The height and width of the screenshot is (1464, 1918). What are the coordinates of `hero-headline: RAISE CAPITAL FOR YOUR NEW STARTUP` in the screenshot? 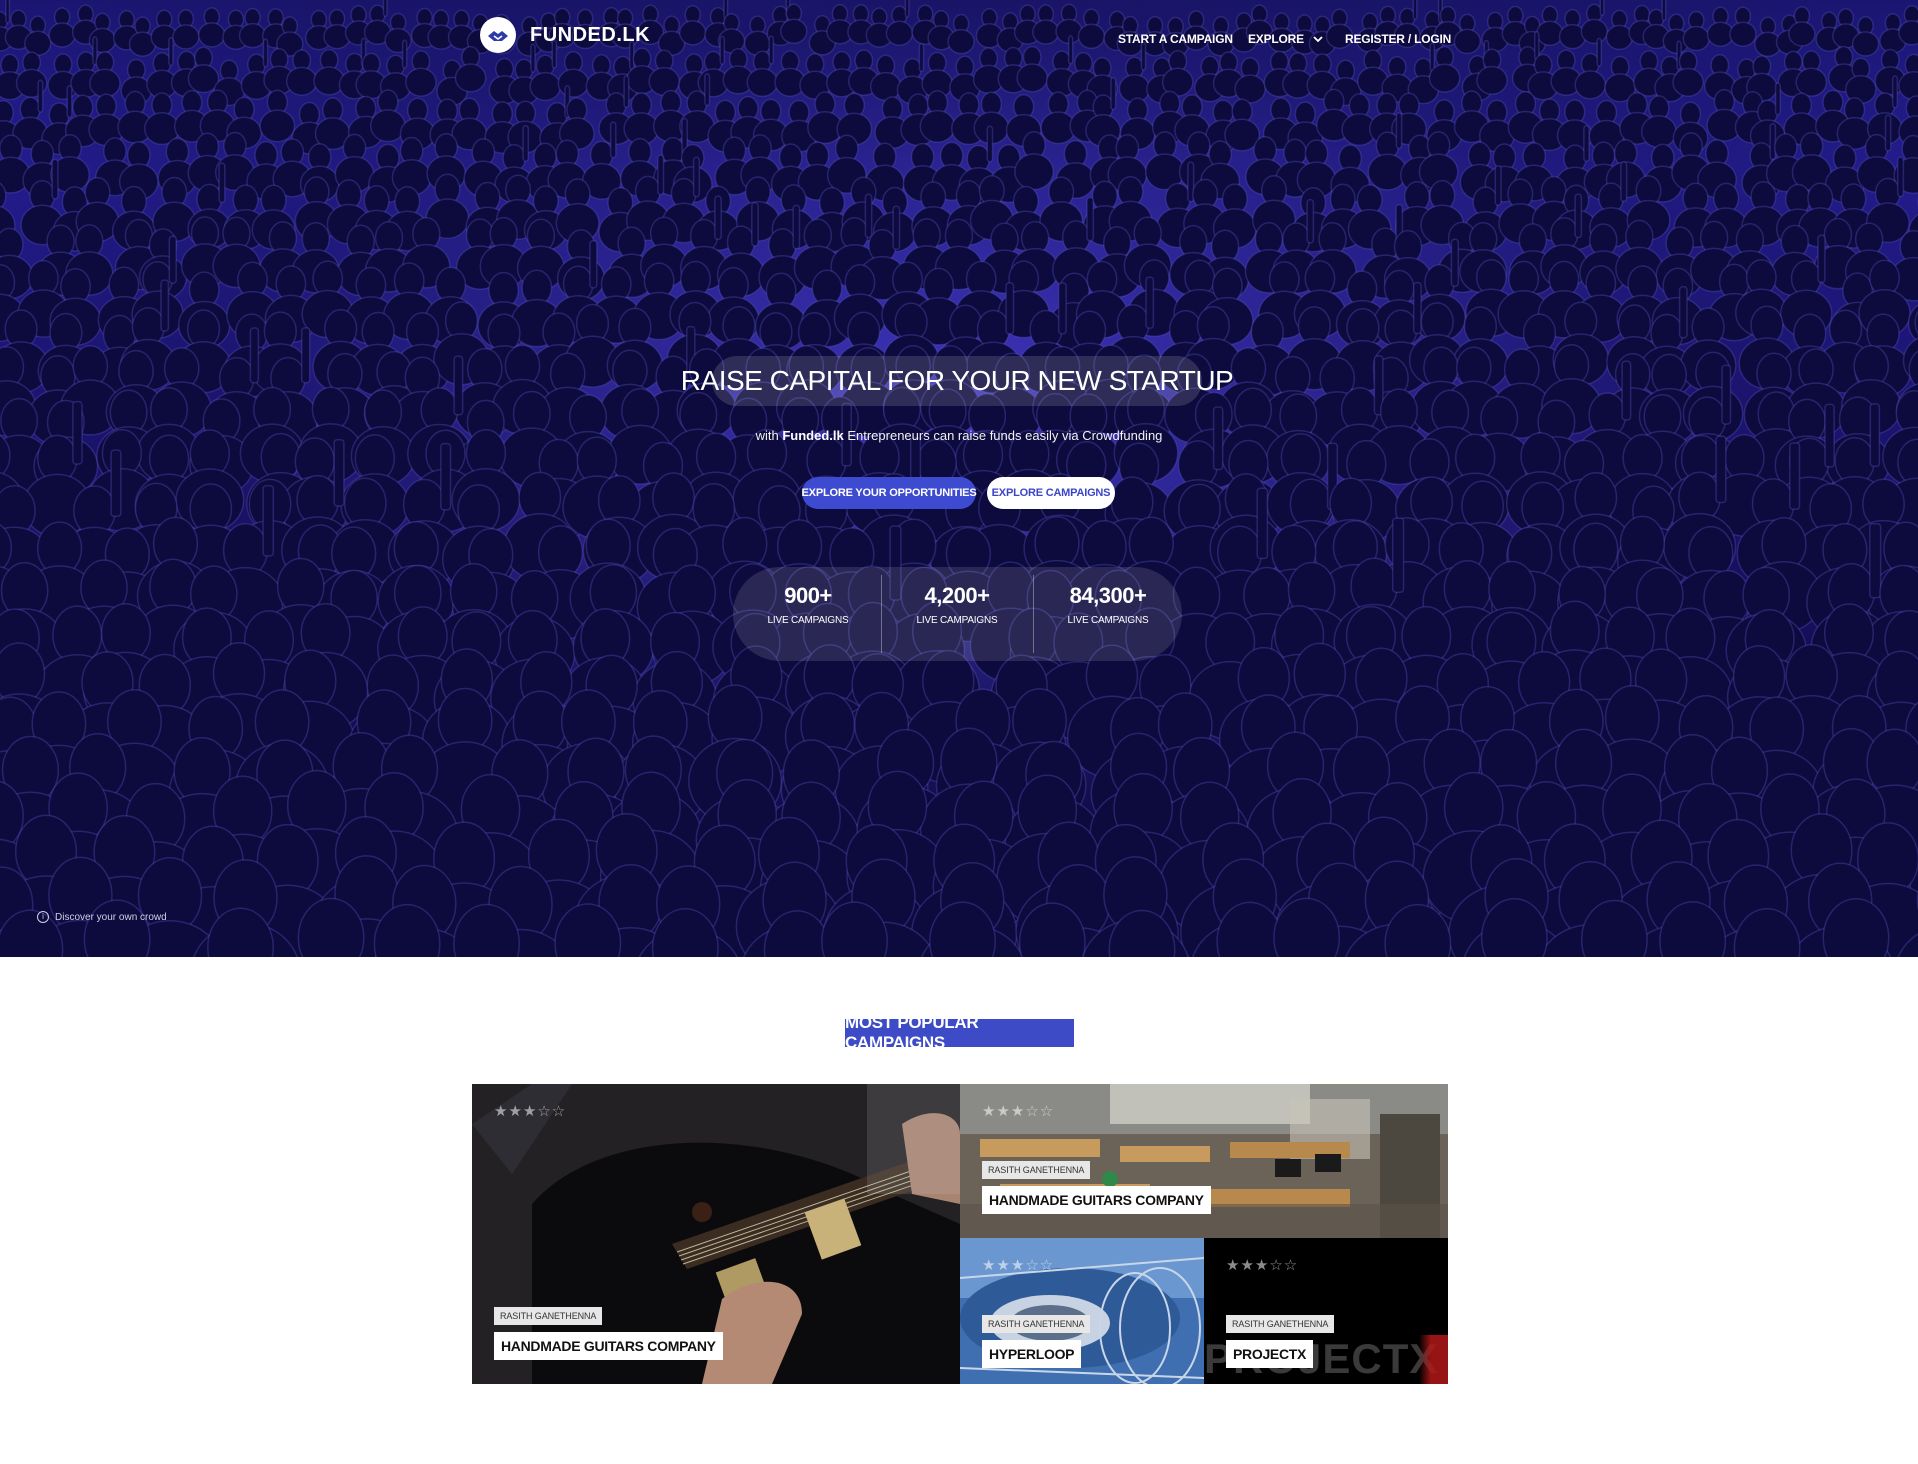 It's located at (957, 380).